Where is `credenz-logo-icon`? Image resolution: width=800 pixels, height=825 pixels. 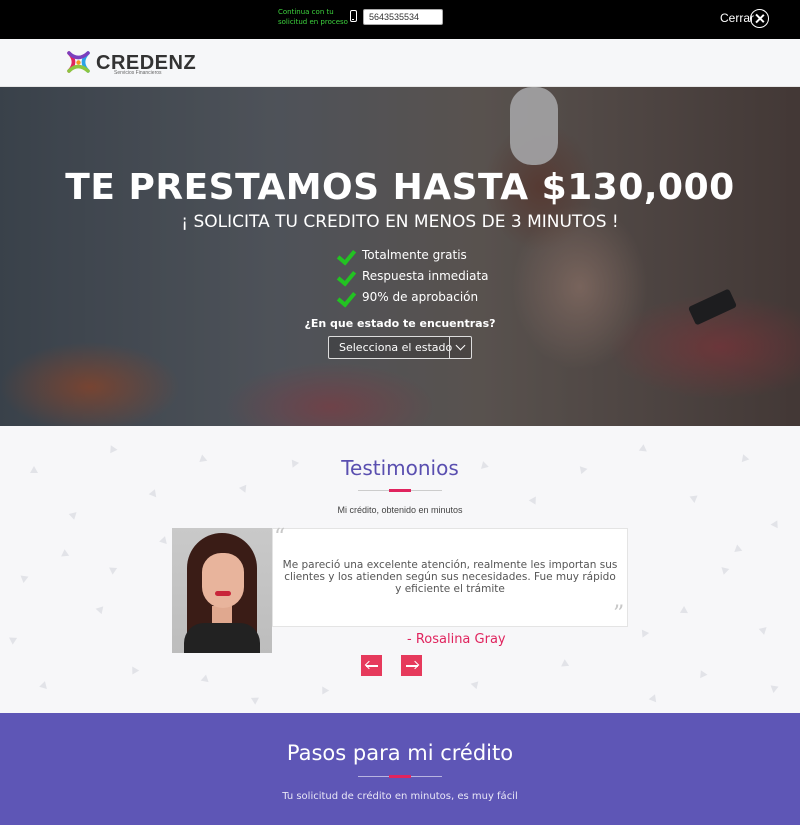
credenz-logo-icon is located at coordinates (78, 62).